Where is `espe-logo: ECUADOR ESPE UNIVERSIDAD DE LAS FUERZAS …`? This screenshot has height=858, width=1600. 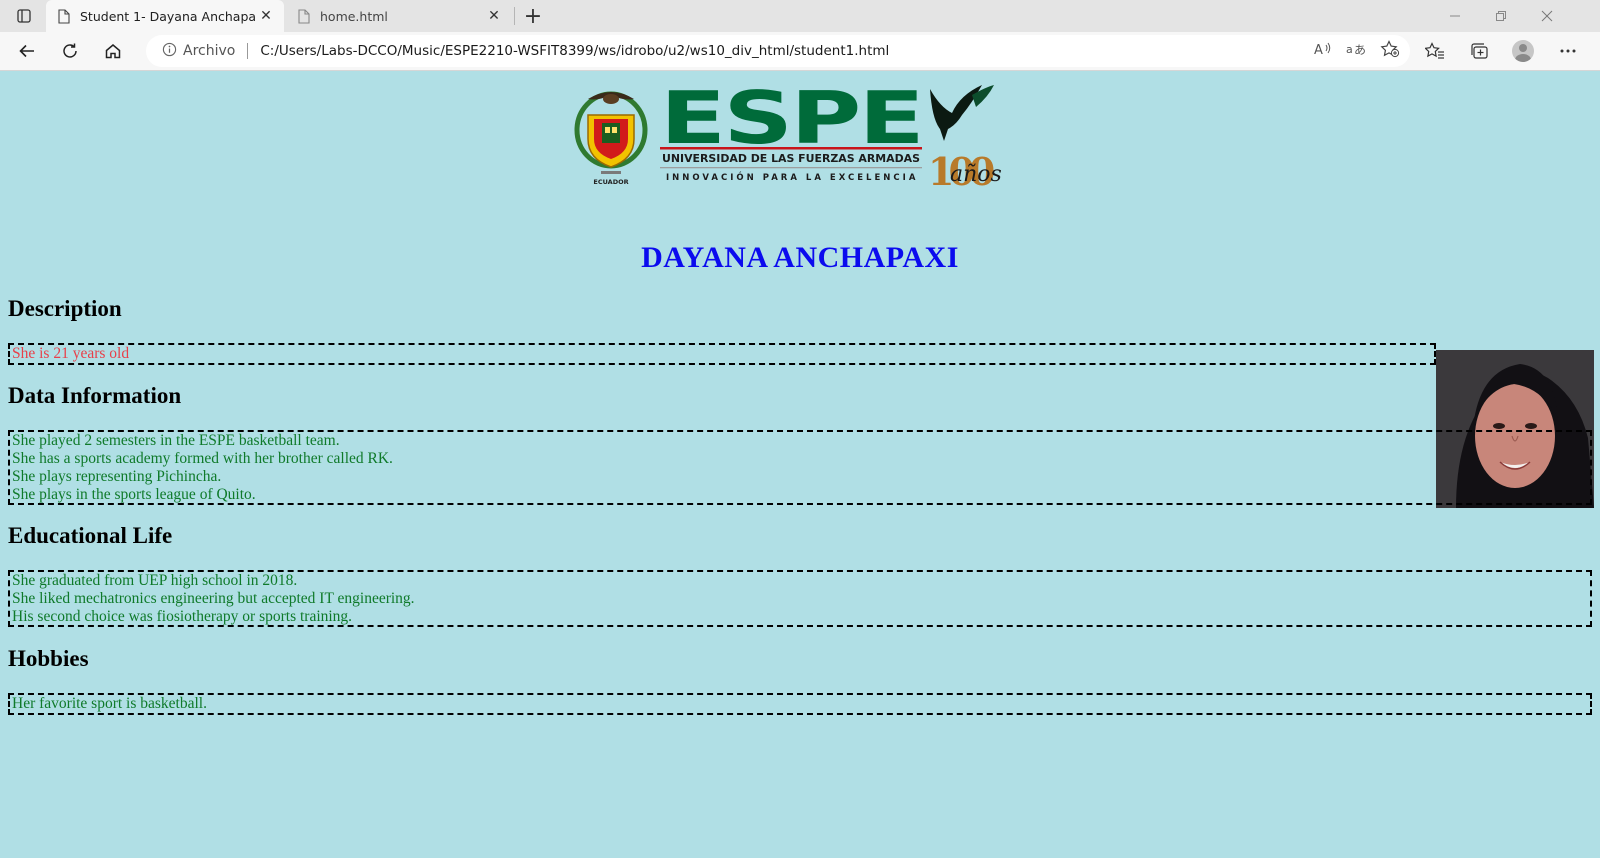
espe-logo: ECUADOR ESPE UNIVERSIDAD DE LAS FUERZAS … is located at coordinates (788, 139).